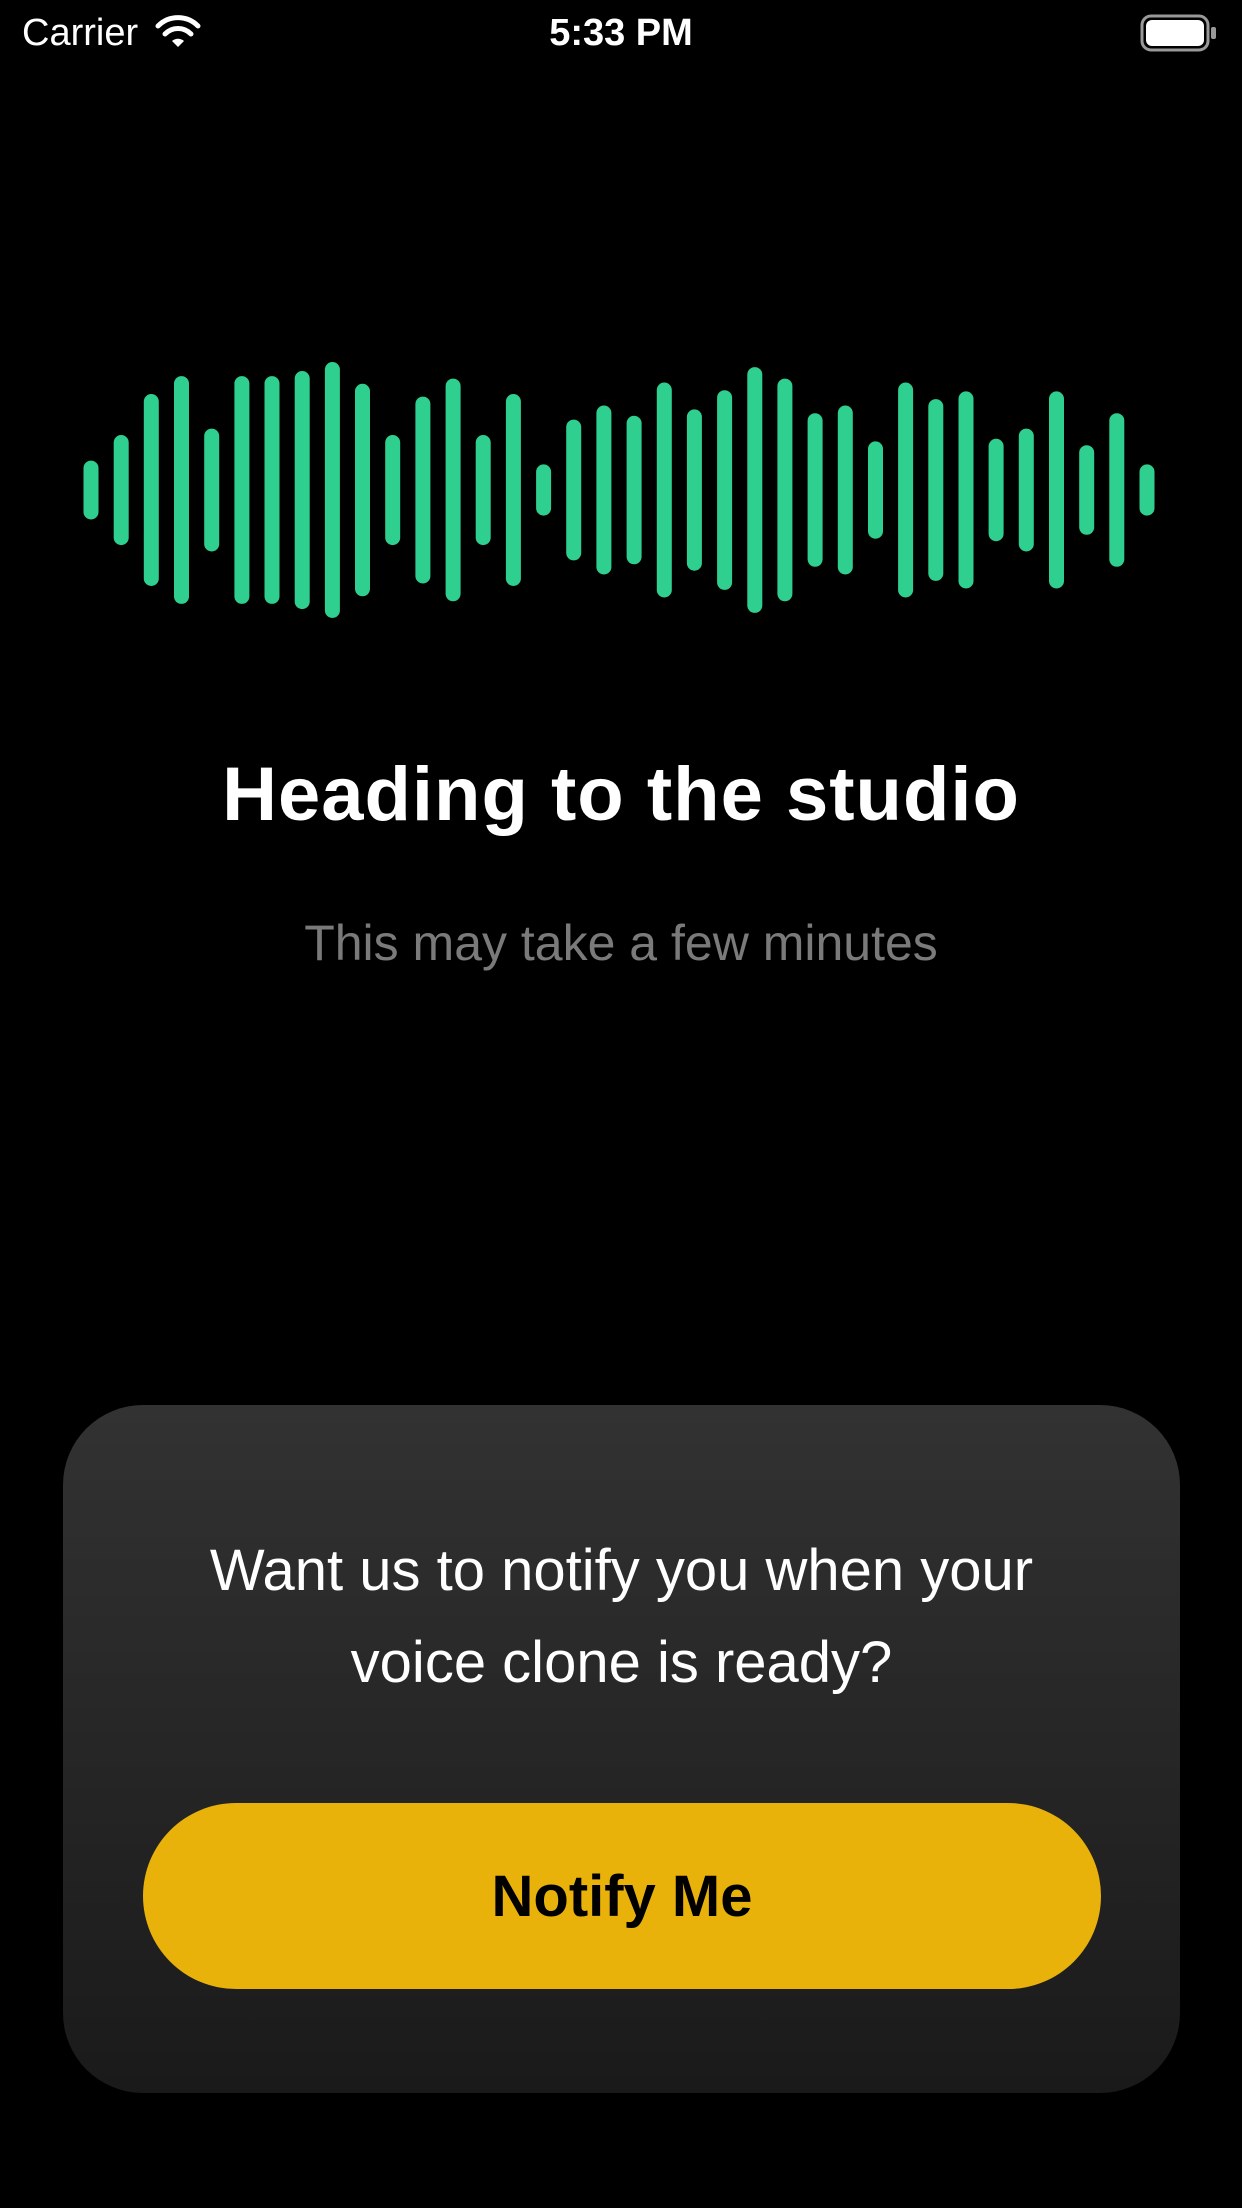 The height and width of the screenshot is (2208, 1242). I want to click on page-title: Heading to the studio, so click(621, 794).